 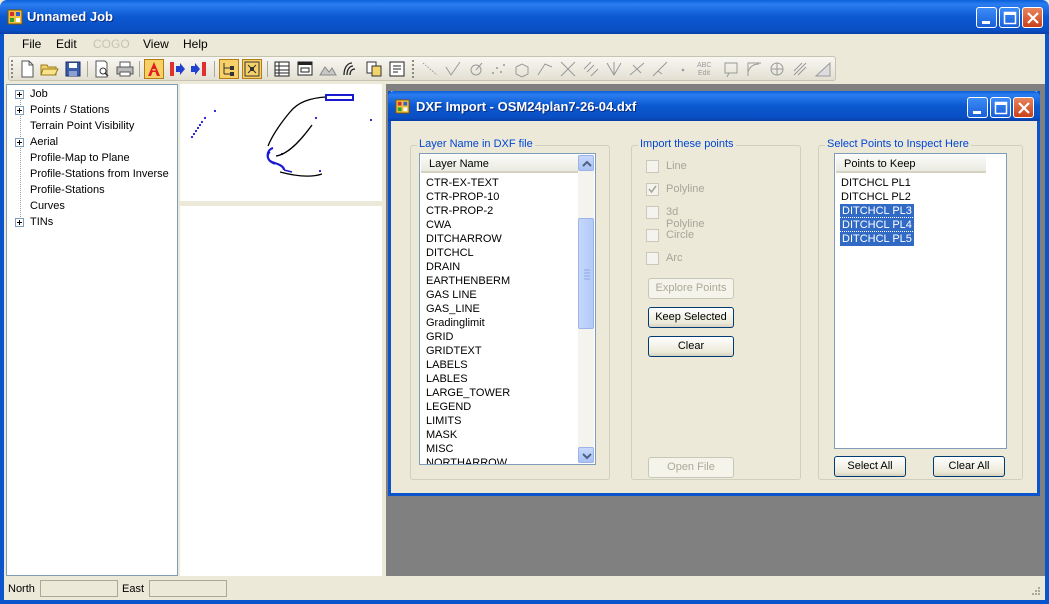 What do you see at coordinates (545, 69) in the screenshot?
I see `polyline-tool-button` at bounding box center [545, 69].